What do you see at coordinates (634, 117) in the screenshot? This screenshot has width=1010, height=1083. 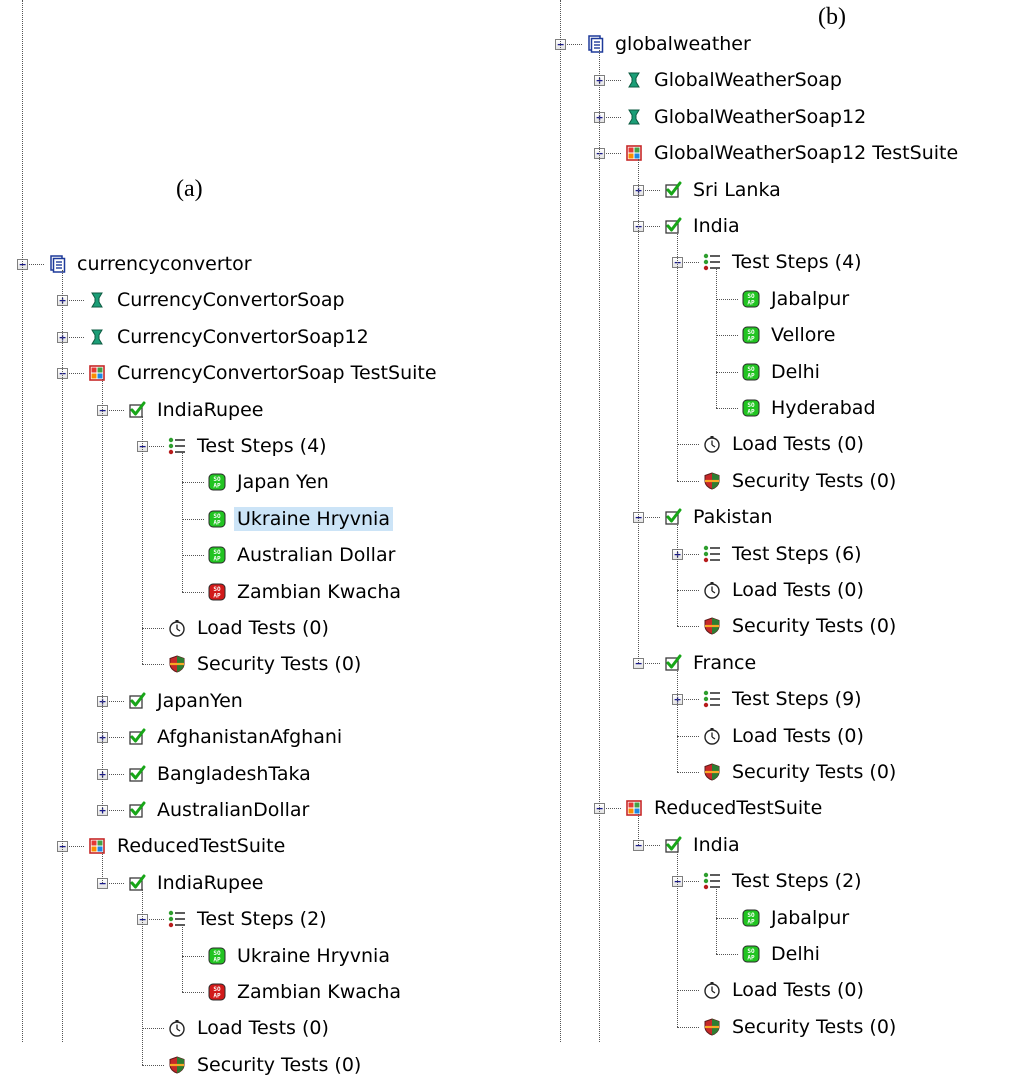 I see `interface-icon` at bounding box center [634, 117].